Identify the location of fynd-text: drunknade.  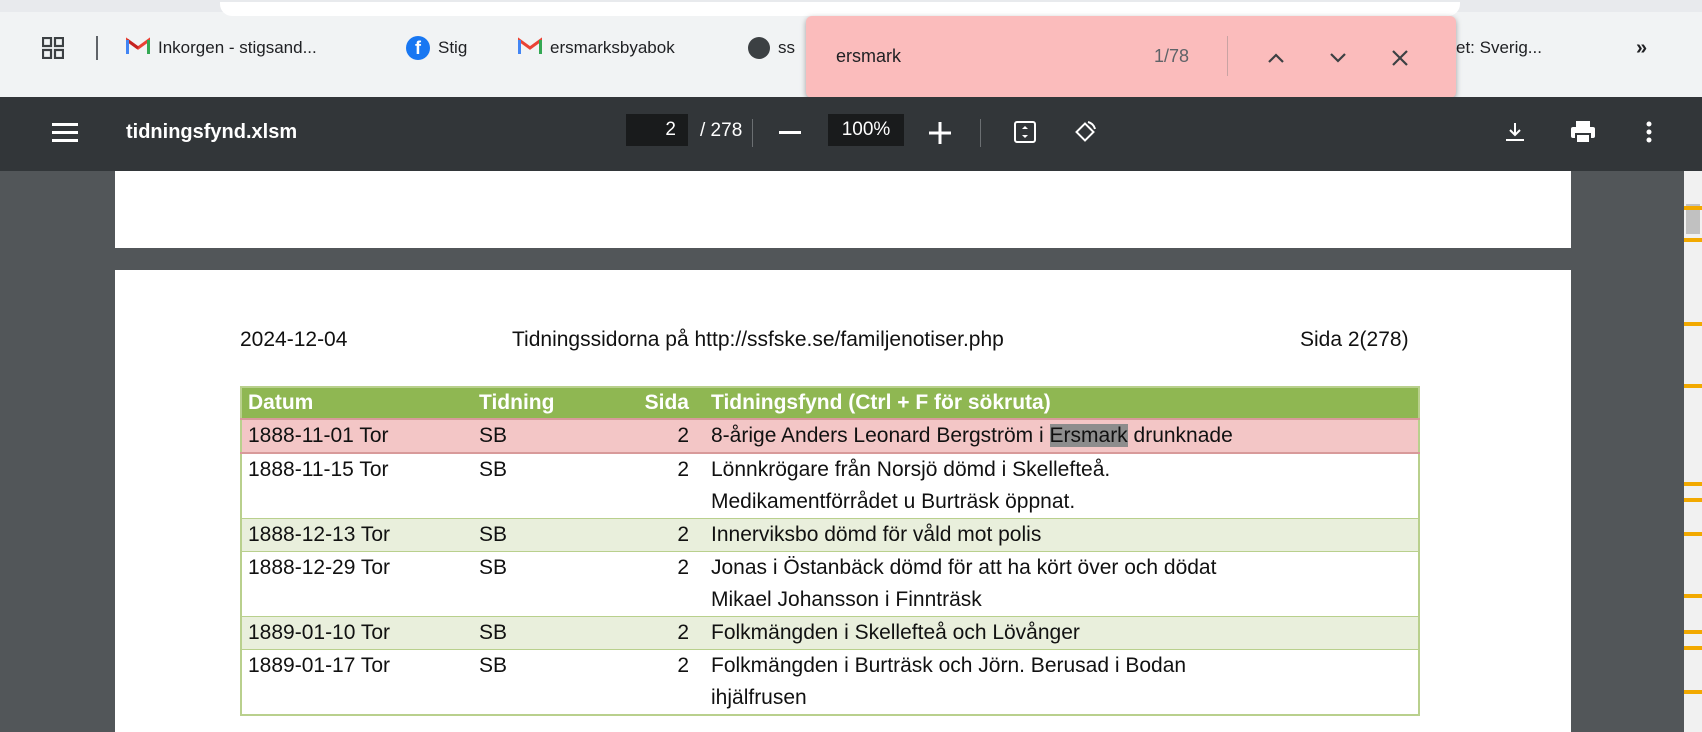
(1180, 435).